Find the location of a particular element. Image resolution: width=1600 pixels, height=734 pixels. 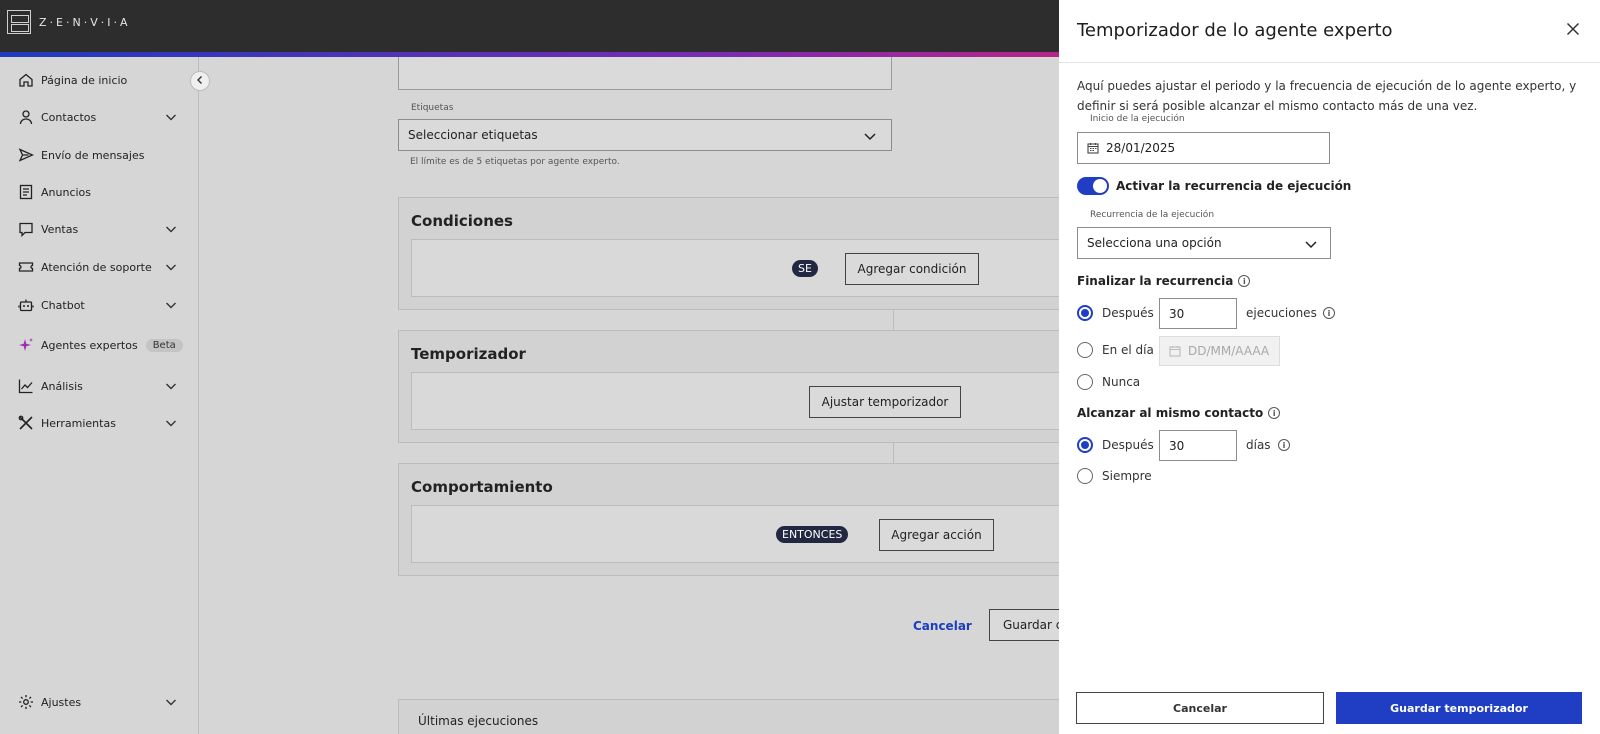

drawer-title: Temporizador de lo agente experto is located at coordinates (1235, 30).